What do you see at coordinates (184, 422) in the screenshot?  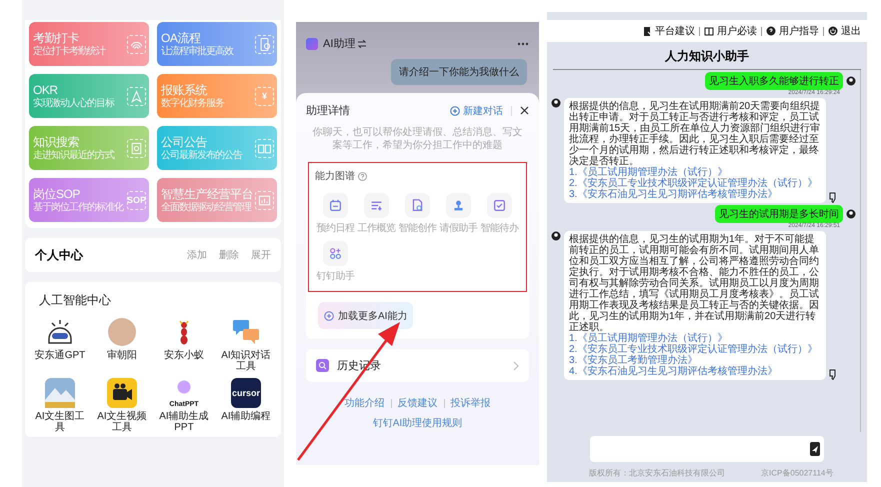 I see `app-label: AI辅助生成PPT` at bounding box center [184, 422].